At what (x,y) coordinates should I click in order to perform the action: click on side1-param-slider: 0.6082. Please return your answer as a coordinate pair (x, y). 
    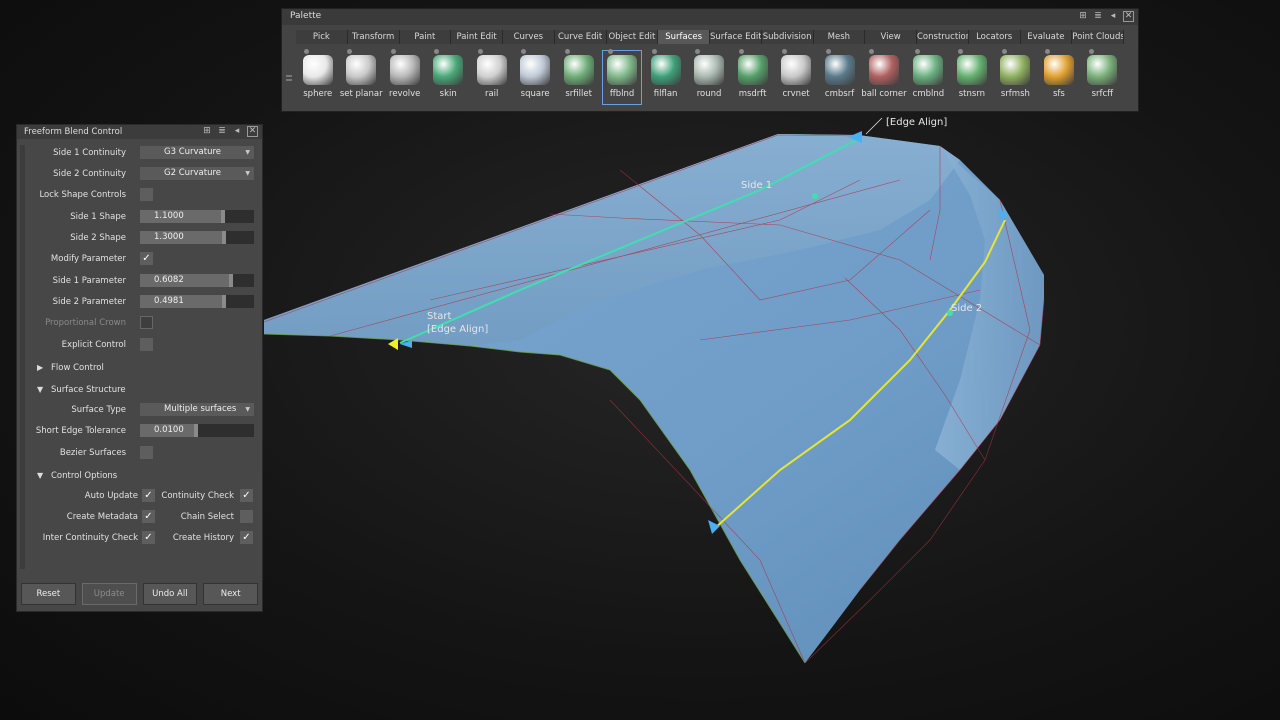
    Looking at the image, I should click on (197, 280).